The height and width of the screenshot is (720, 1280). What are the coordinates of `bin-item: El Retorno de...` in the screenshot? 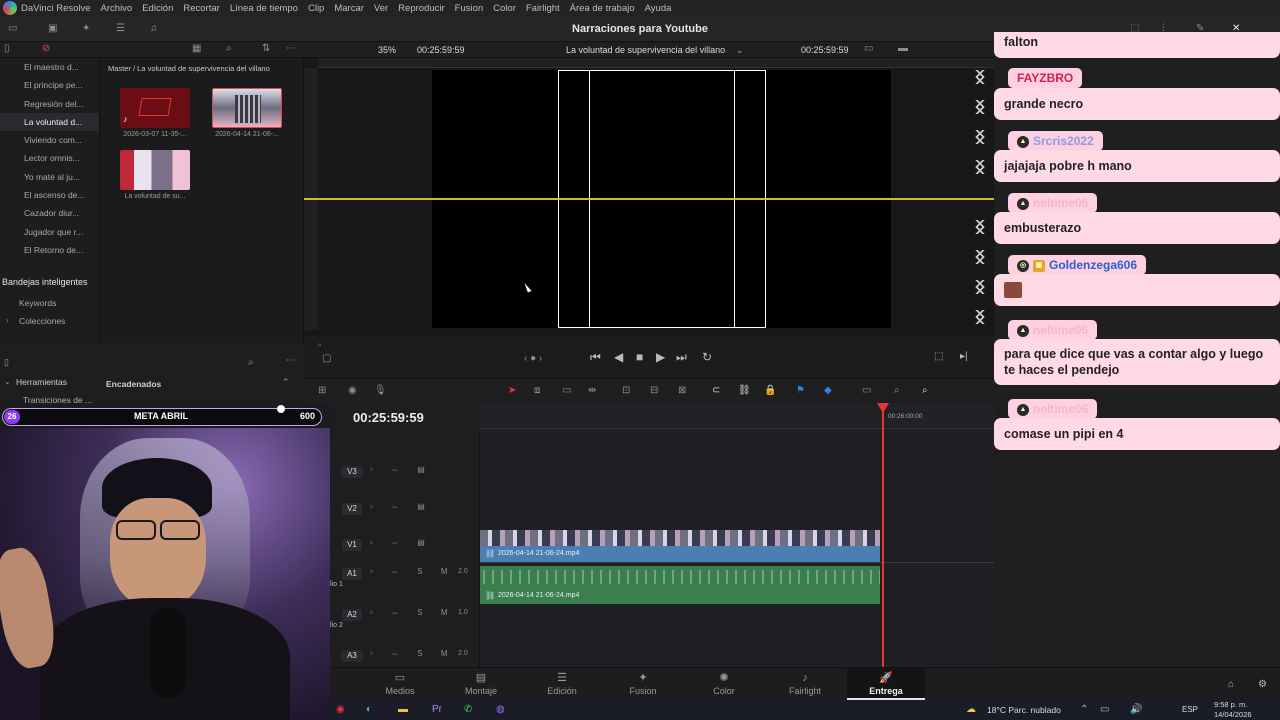 It's located at (49, 250).